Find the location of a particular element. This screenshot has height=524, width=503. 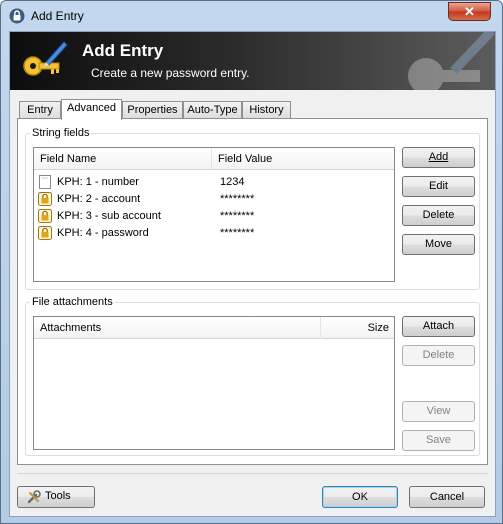

column-attachments: Attachments is located at coordinates (177, 328).